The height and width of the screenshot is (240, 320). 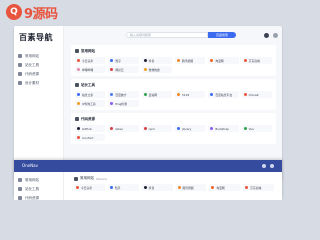 I want to click on site-link-label: ChinaZ, so click(x=253, y=94).